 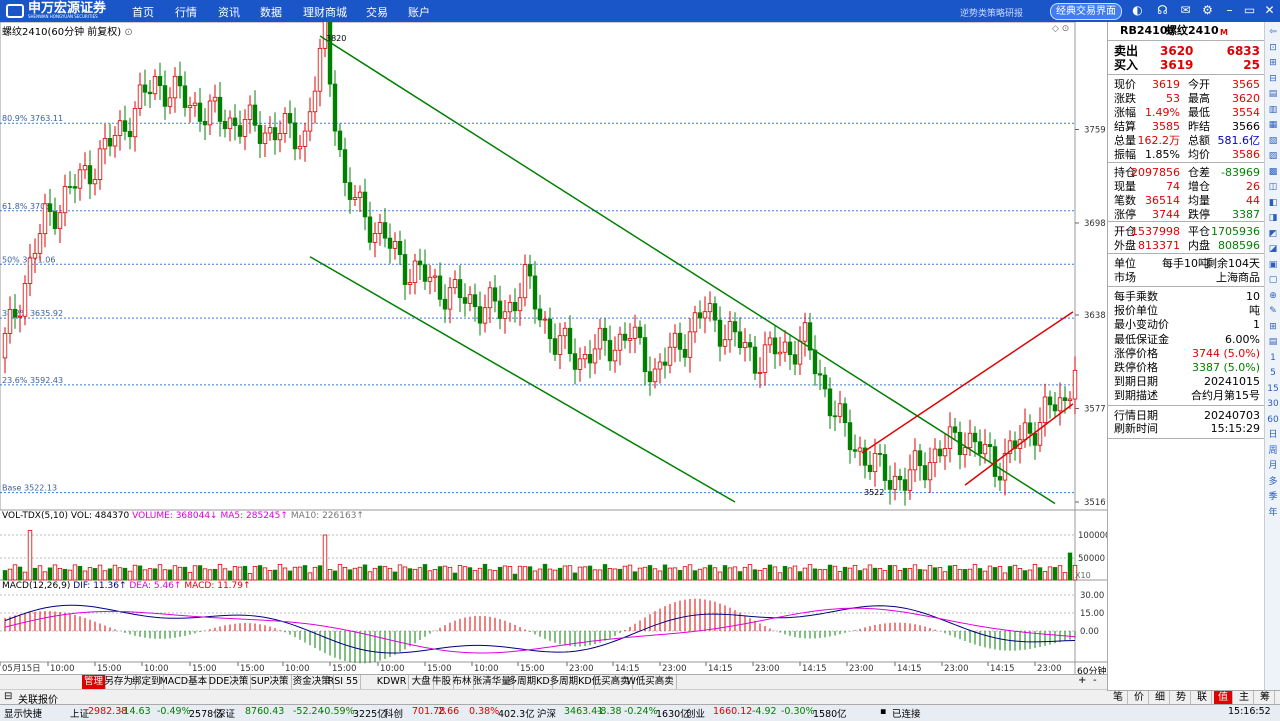 I want to click on indicator-tab: MACD基本, so click(x=184, y=682).